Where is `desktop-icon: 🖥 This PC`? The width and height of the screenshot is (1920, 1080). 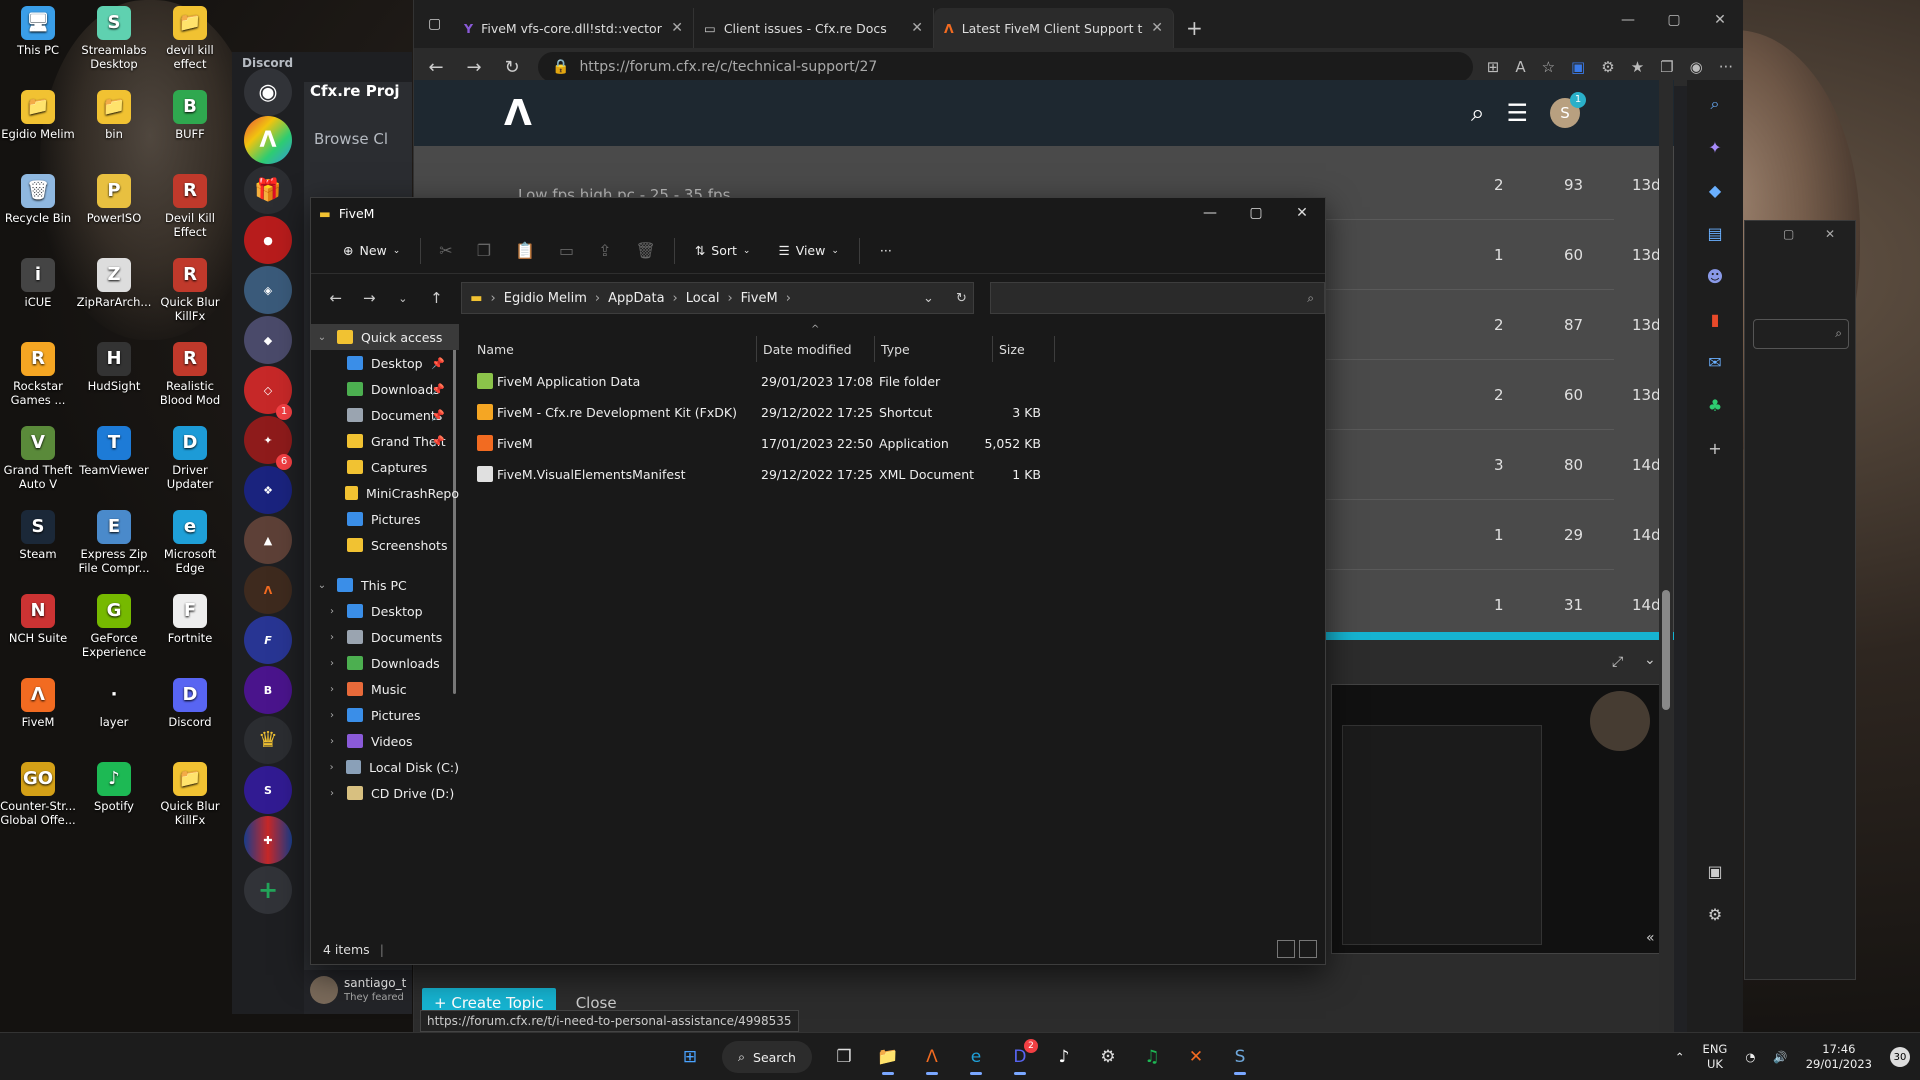
desktop-icon: 🖥 This PC is located at coordinates (38, 28).